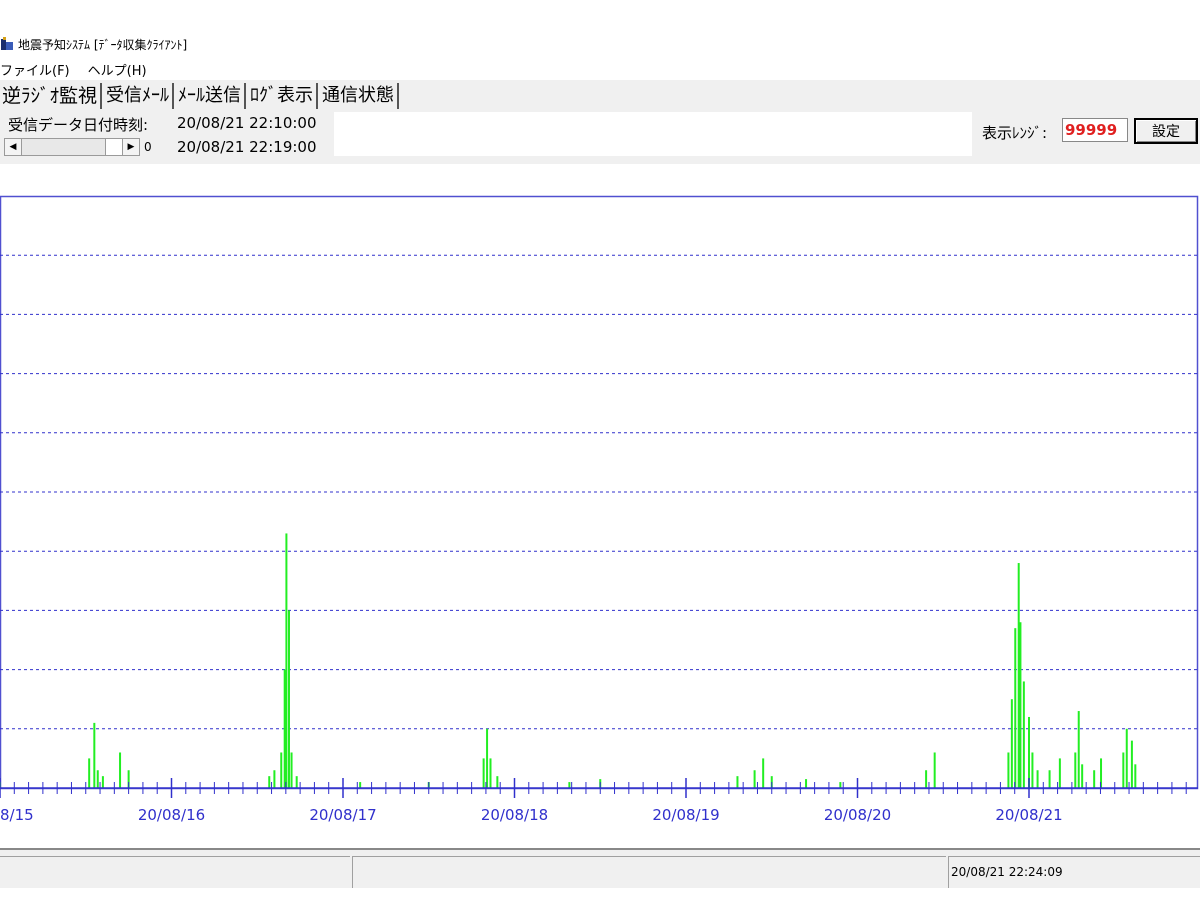  Describe the element at coordinates (13, 147) in the screenshot. I see `scroll-left-icon: ◀` at that location.